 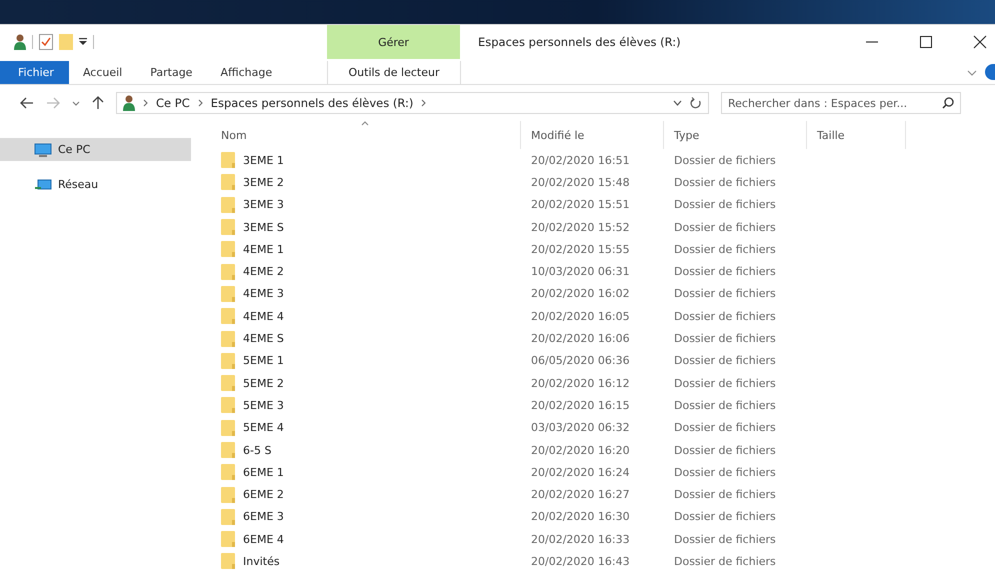 I want to click on file-name: 4EME S, so click(x=263, y=339).